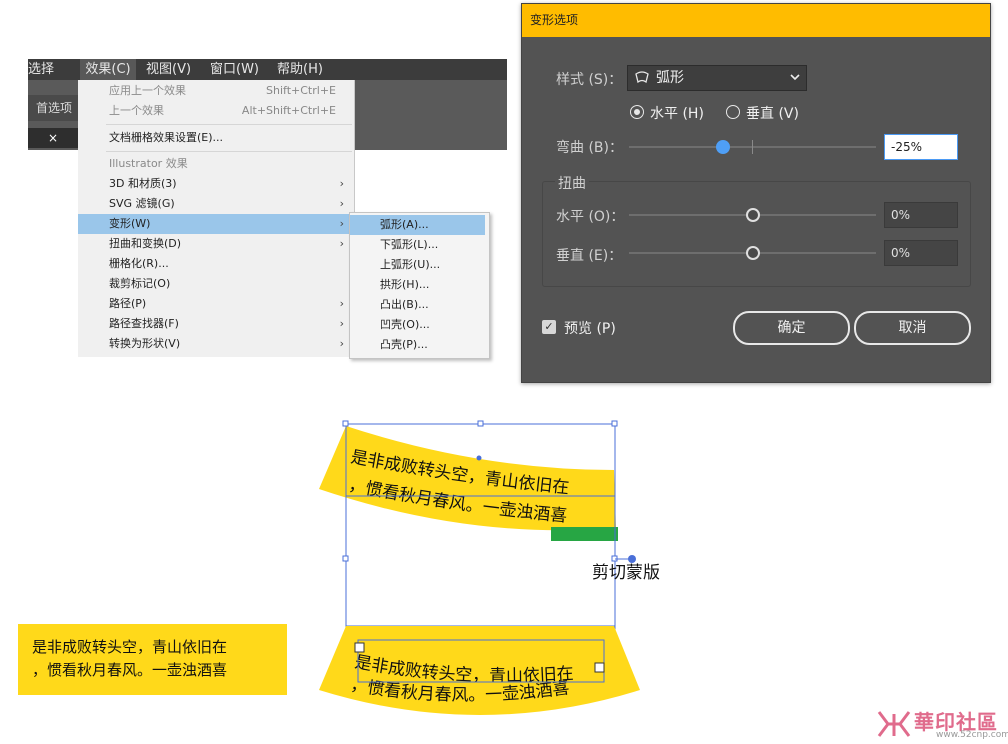 The height and width of the screenshot is (744, 1008). What do you see at coordinates (584, 534) in the screenshot?
I see `green-swatch` at bounding box center [584, 534].